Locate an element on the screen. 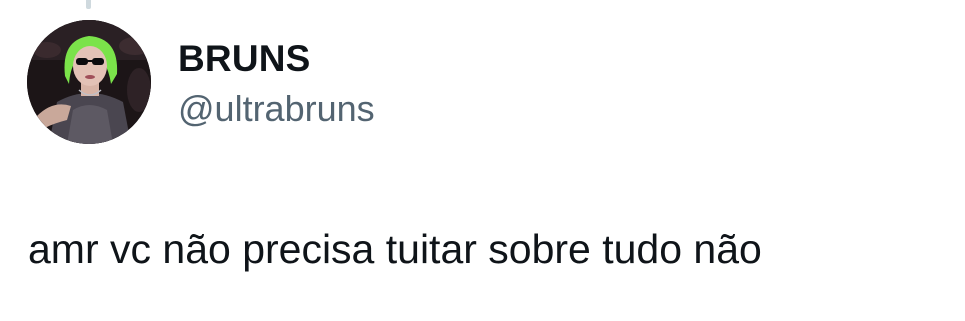 The height and width of the screenshot is (321, 965). avatar is located at coordinates (89, 82).